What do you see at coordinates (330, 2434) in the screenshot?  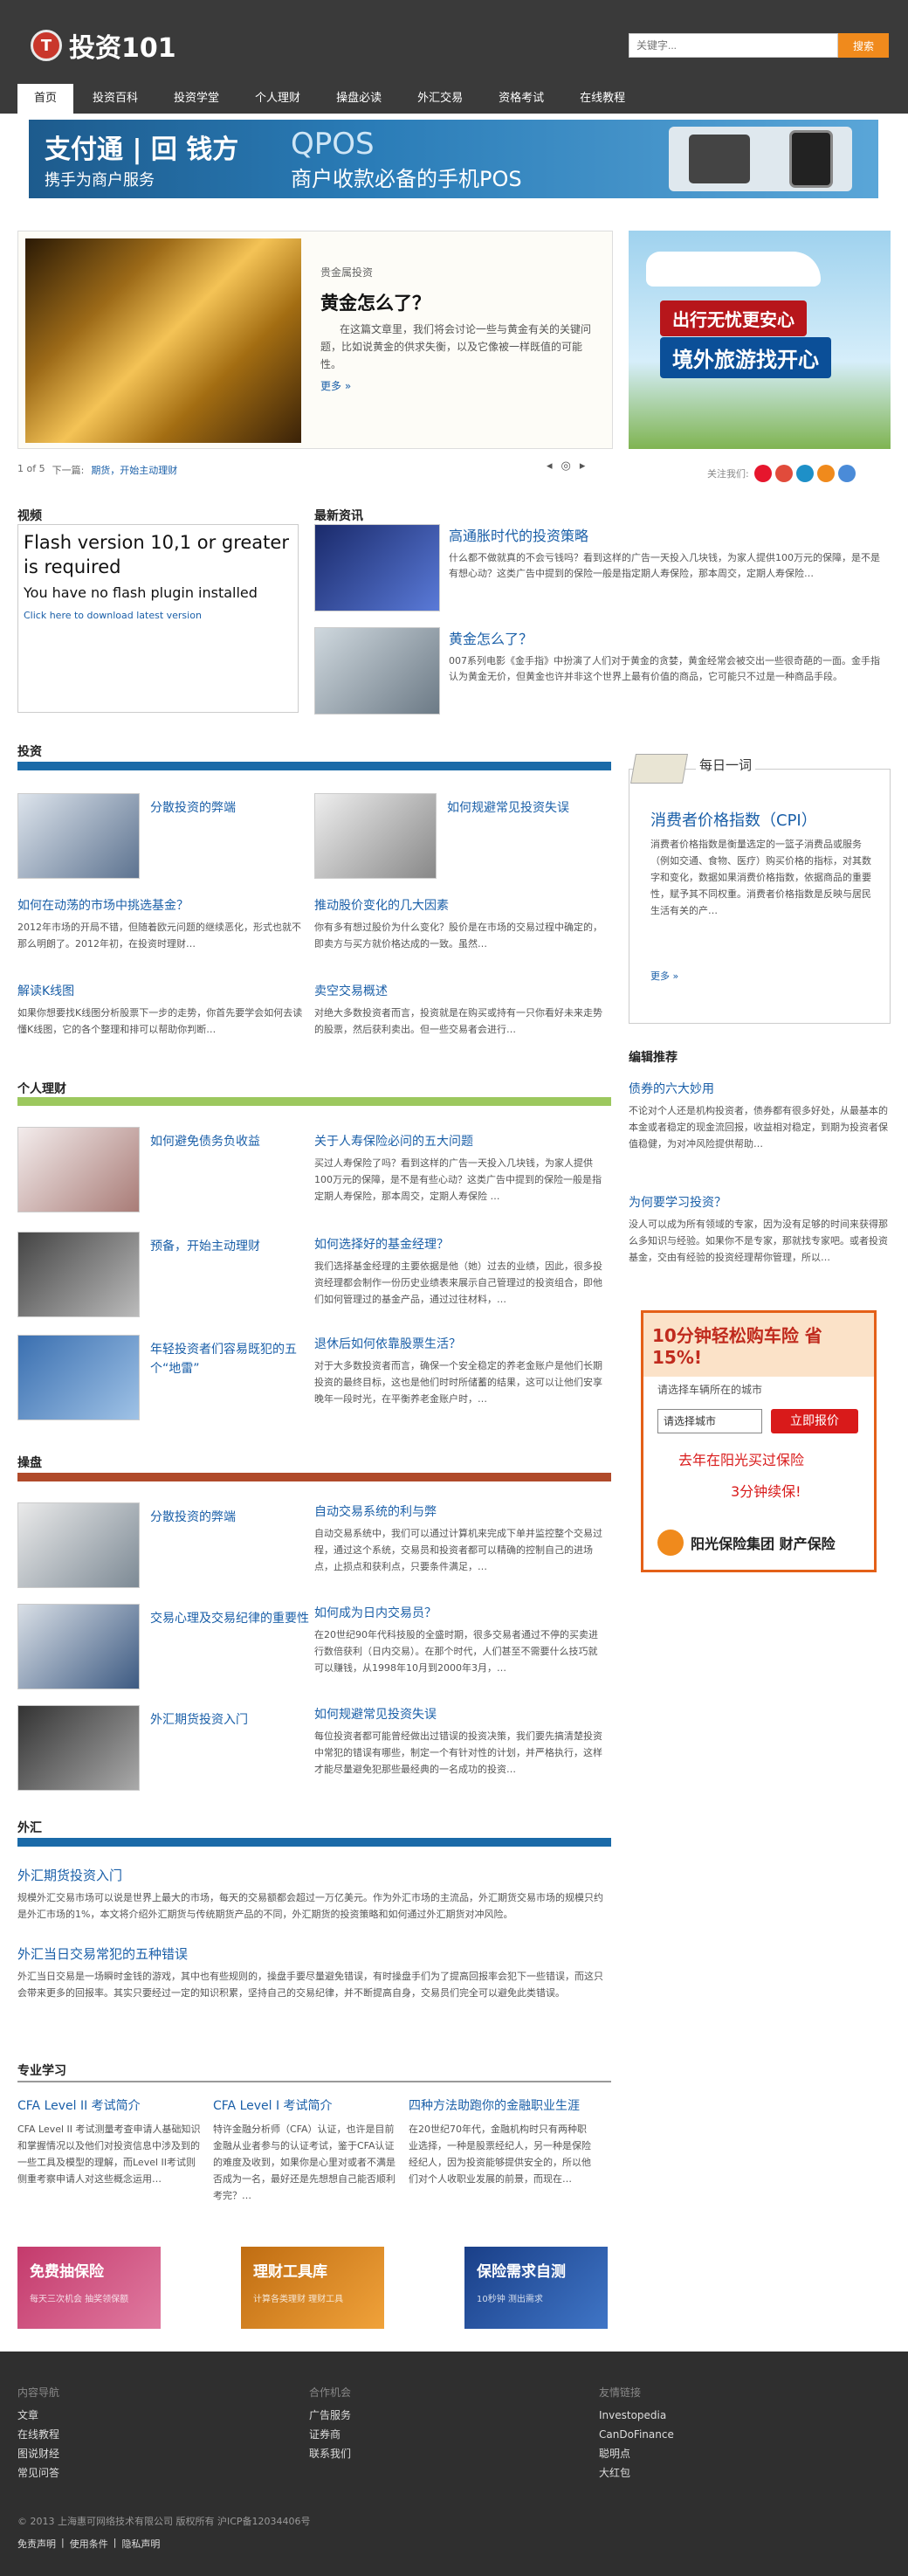 I see `footer-link: 证券商` at bounding box center [330, 2434].